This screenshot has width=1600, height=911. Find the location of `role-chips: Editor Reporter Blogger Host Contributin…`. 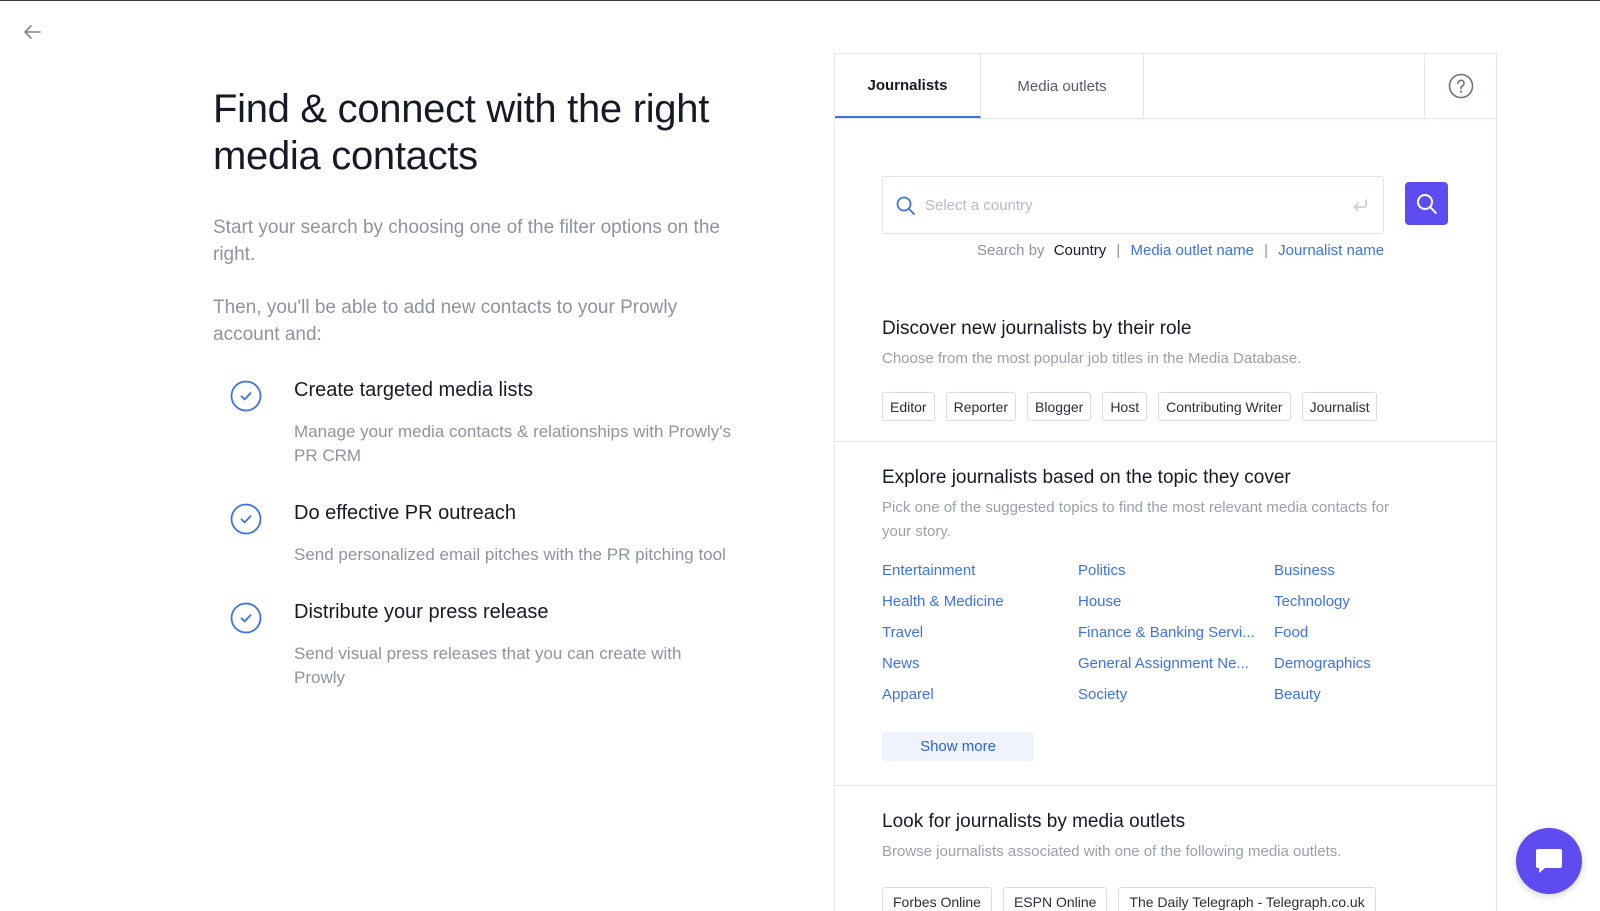

role-chips: Editor Reporter Blogger Host Contributin… is located at coordinates (1135, 406).